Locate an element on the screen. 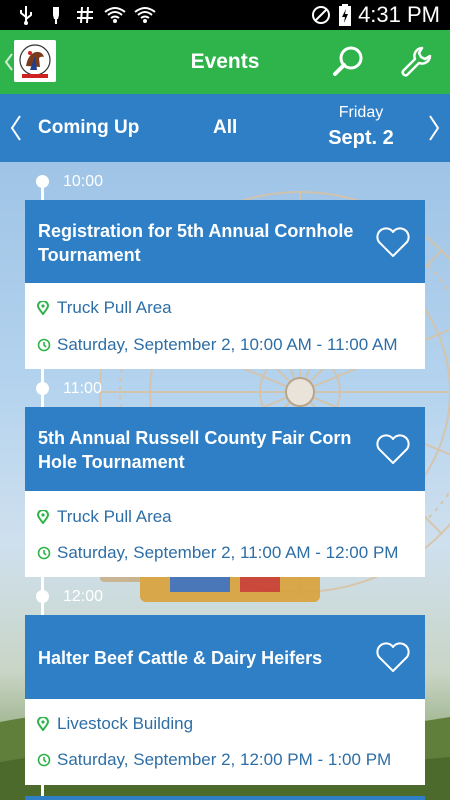  page-title: Events is located at coordinates (225, 61).